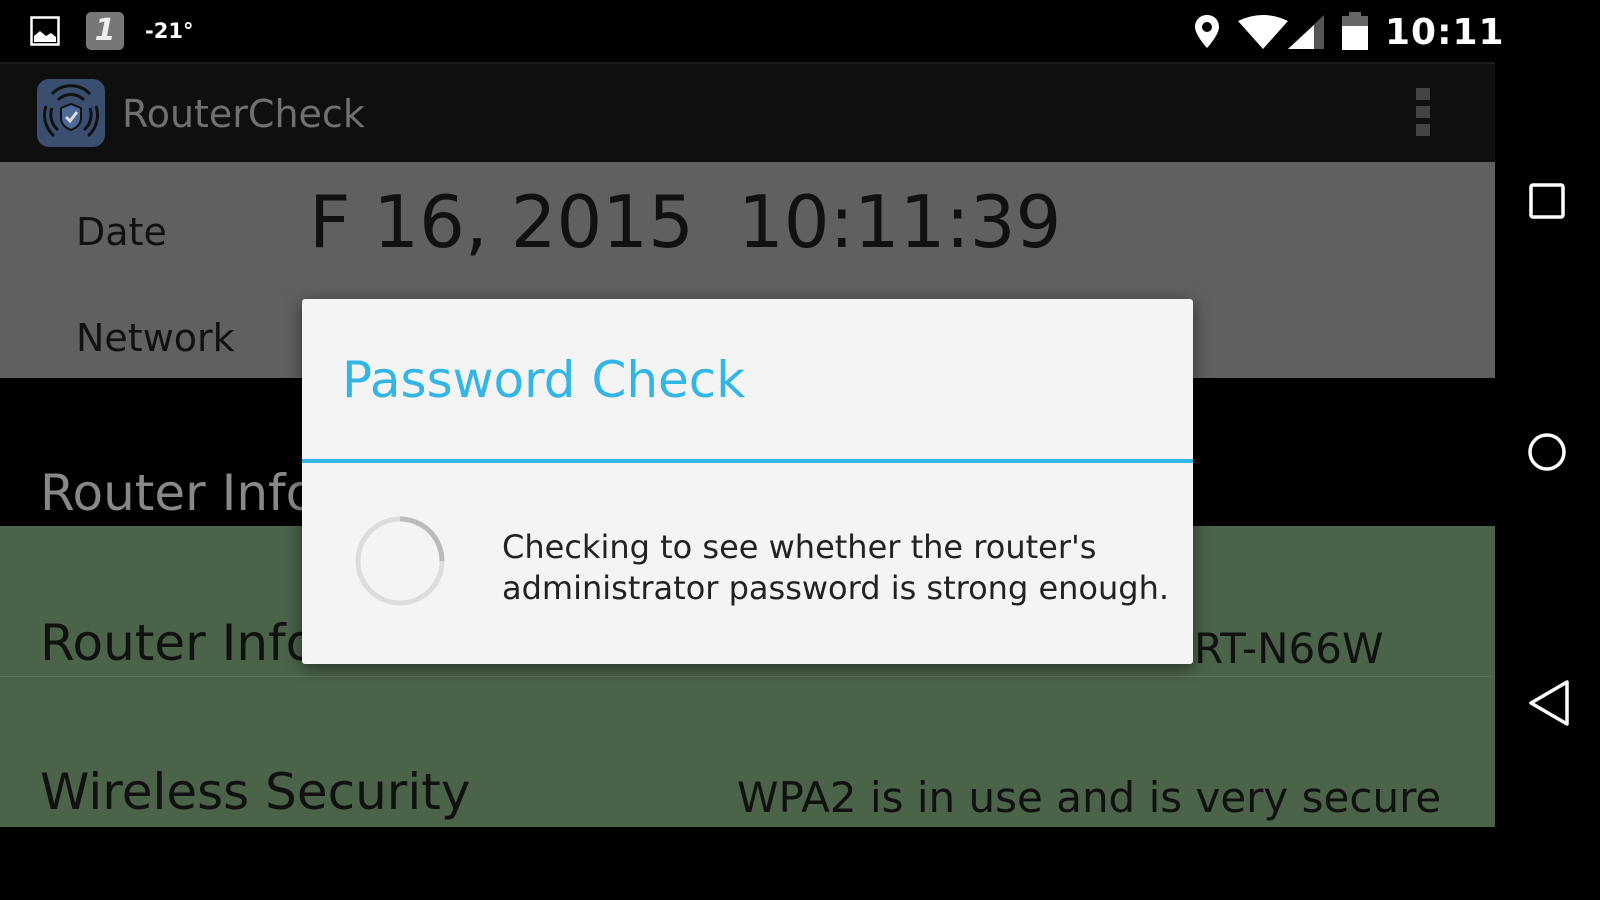 Image resolution: width=1600 pixels, height=900 pixels. I want to click on app-title: RouterCheck, so click(243, 114).